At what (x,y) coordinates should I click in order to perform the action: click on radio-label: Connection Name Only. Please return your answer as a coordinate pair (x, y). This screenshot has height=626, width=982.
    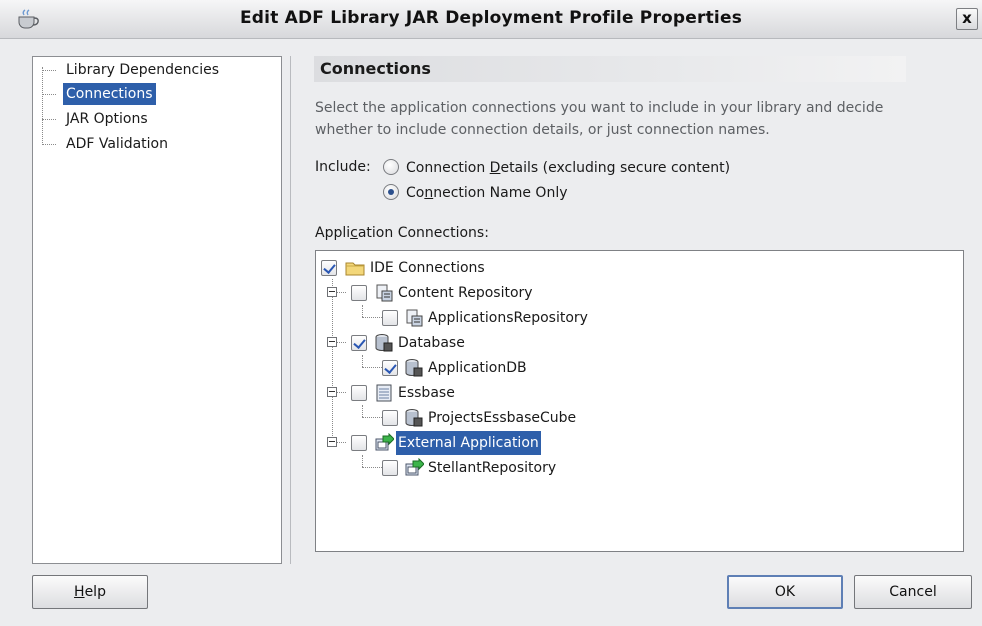
    Looking at the image, I should click on (487, 193).